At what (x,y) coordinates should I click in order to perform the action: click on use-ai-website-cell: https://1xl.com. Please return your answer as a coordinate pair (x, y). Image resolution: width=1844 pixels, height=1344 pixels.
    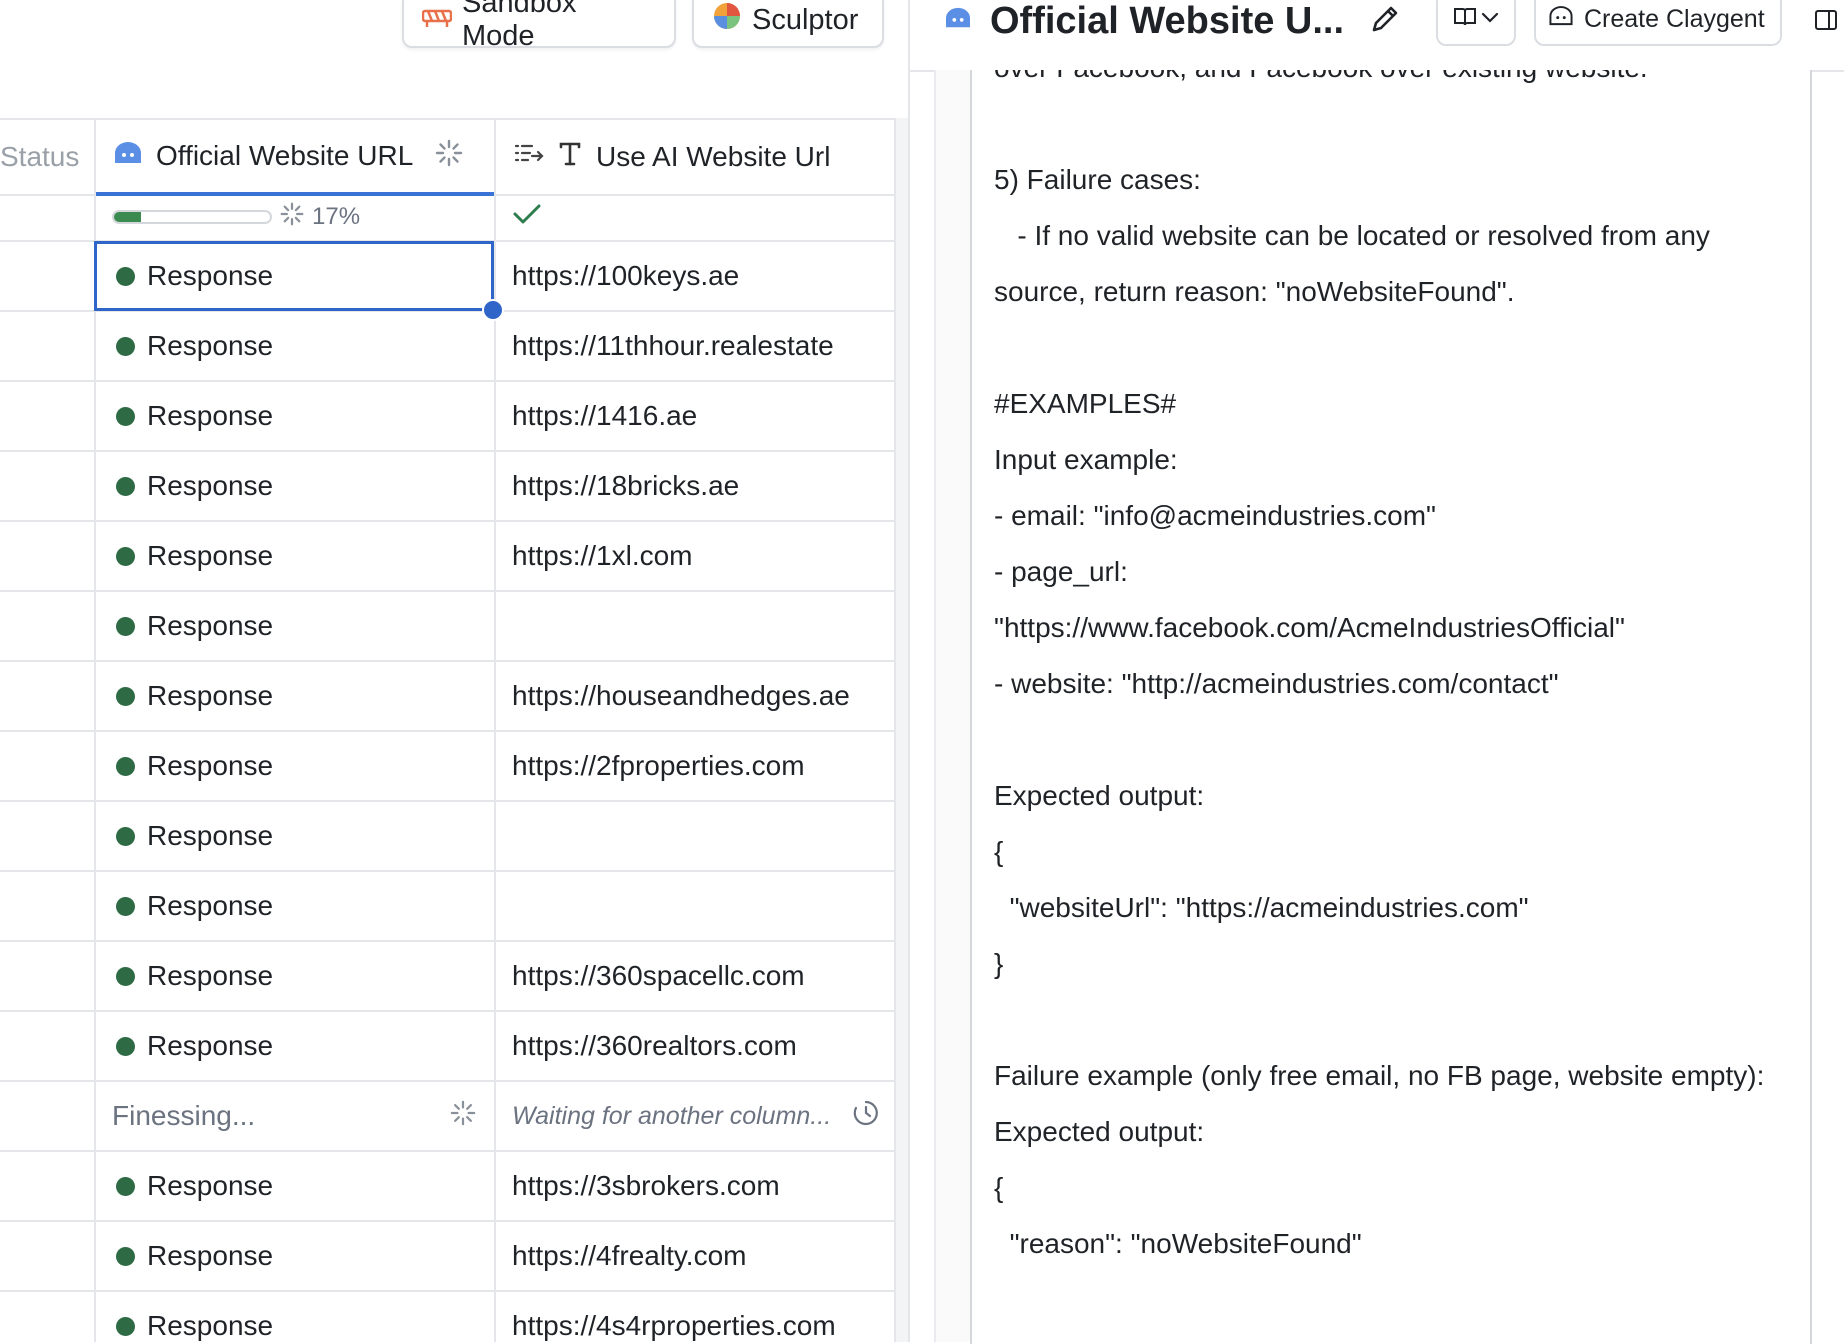
    Looking at the image, I should click on (694, 556).